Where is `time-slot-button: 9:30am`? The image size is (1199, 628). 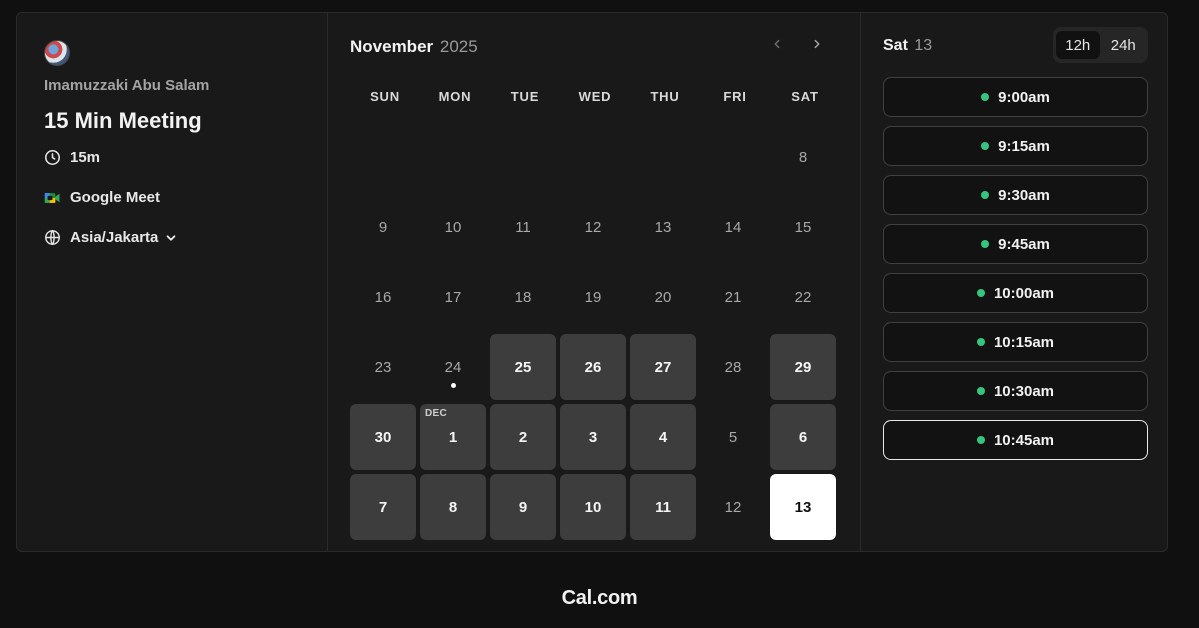
time-slot-button: 9:30am is located at coordinates (1015, 195).